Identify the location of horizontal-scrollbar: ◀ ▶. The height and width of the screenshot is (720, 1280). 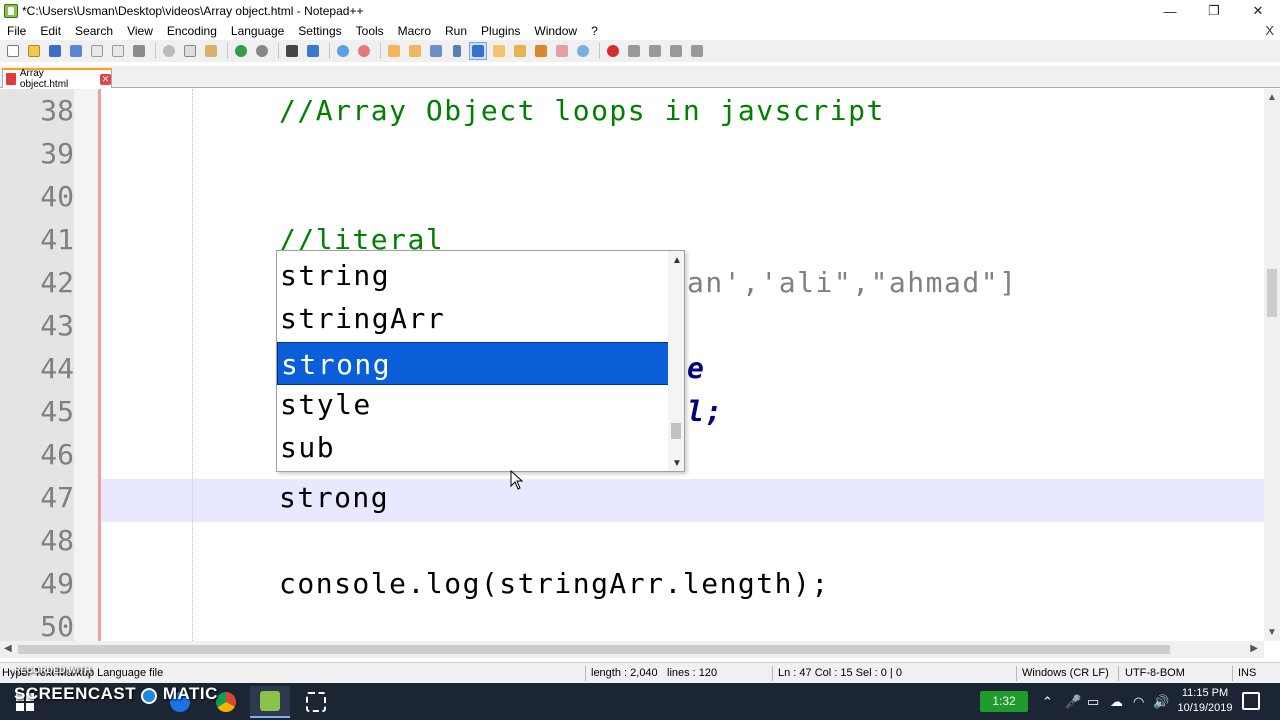
(632, 649).